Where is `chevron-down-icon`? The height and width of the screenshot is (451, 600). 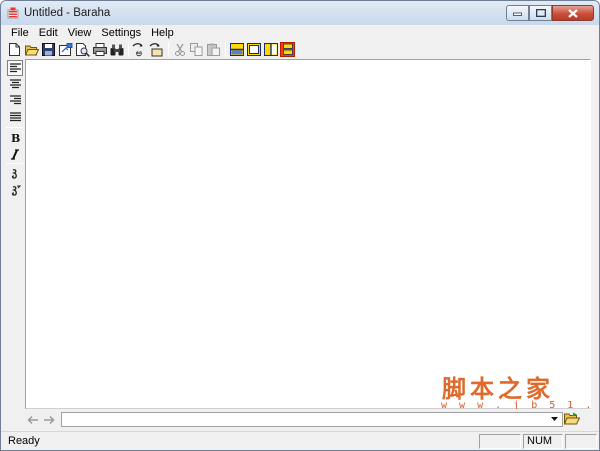 chevron-down-icon is located at coordinates (554, 419).